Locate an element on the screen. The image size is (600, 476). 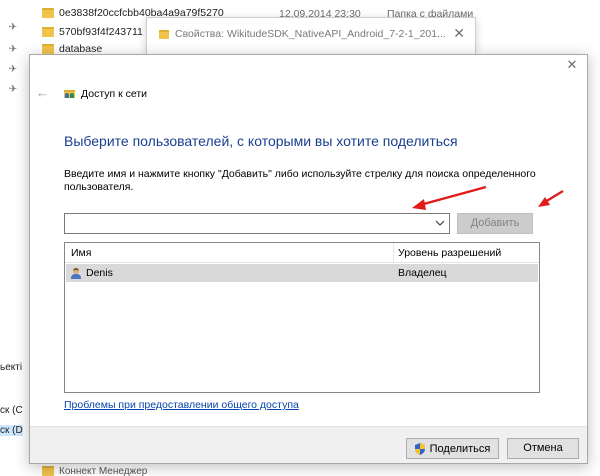
user-icon is located at coordinates (76, 273).